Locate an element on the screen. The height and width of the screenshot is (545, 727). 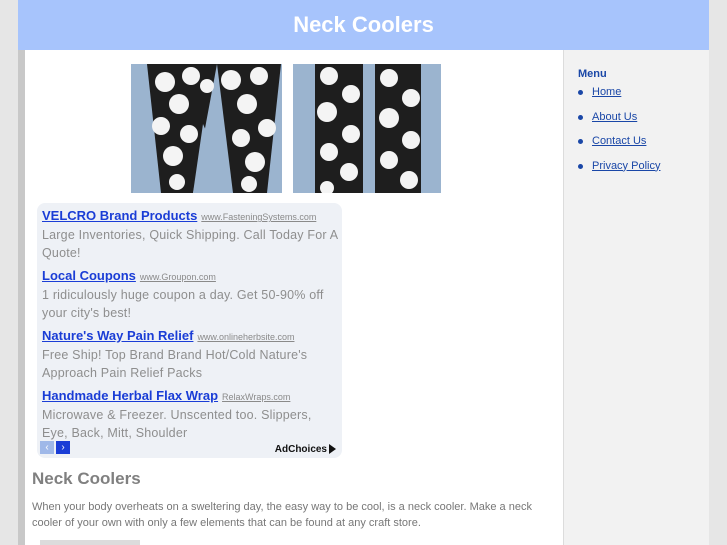
menu-list: Home About Us Contact Us Privacy Policy is located at coordinates (643, 135).